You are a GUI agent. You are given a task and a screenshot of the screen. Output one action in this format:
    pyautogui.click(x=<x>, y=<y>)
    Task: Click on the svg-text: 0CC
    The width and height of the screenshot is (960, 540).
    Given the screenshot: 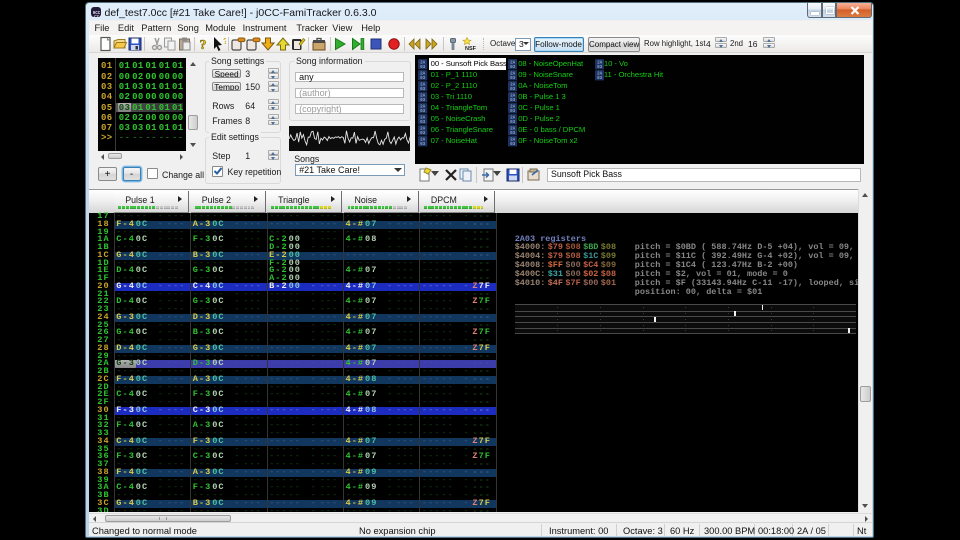 What is the action you would take?
    pyautogui.click(x=97, y=14)
    